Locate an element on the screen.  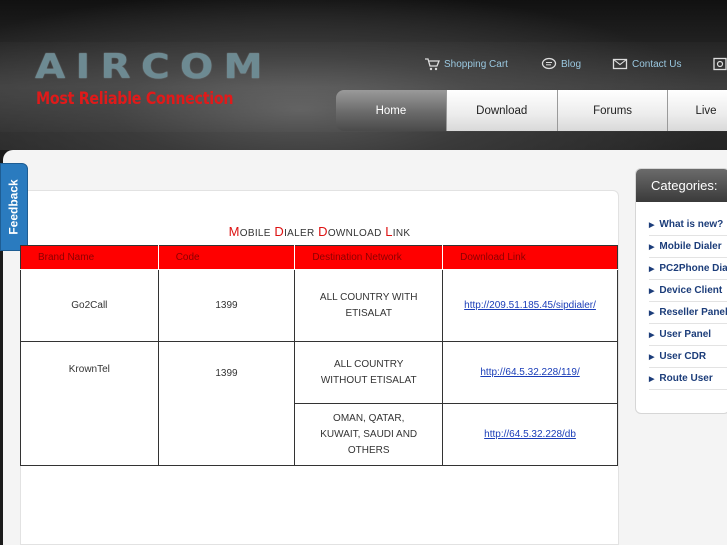
blog-label: Blog is located at coordinates (571, 64).